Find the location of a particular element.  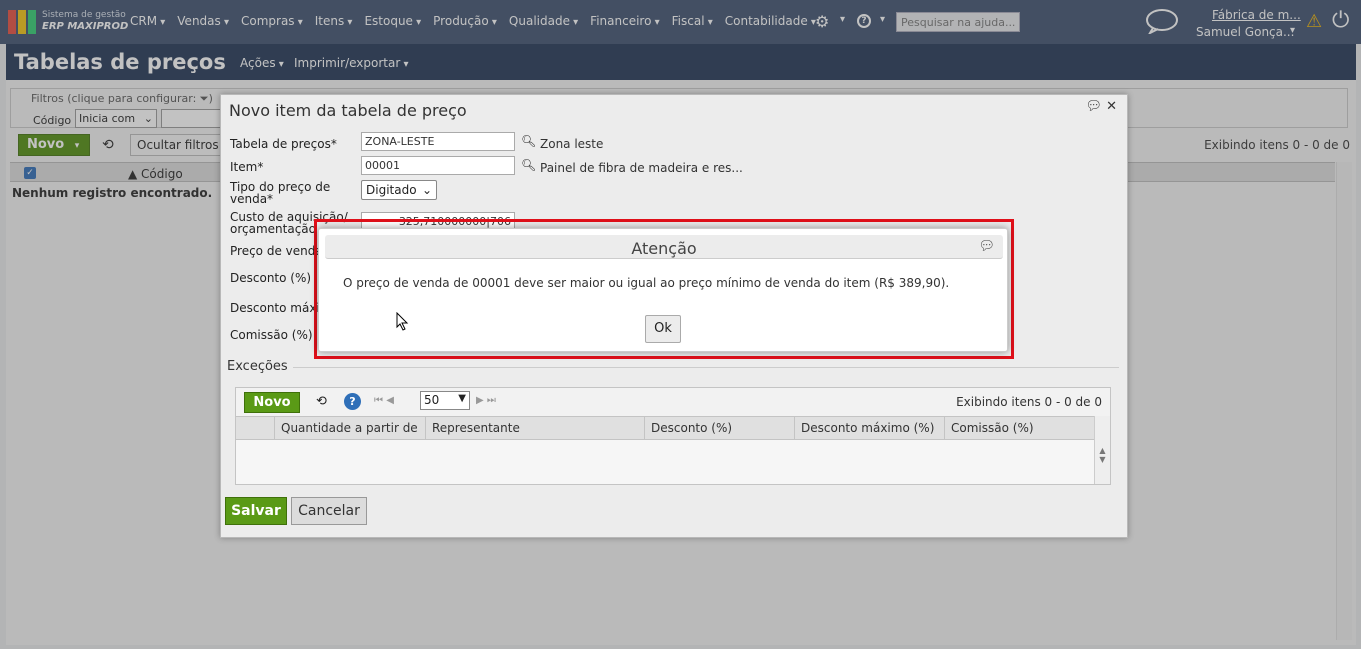

column-representante: Representante is located at coordinates (535, 428).